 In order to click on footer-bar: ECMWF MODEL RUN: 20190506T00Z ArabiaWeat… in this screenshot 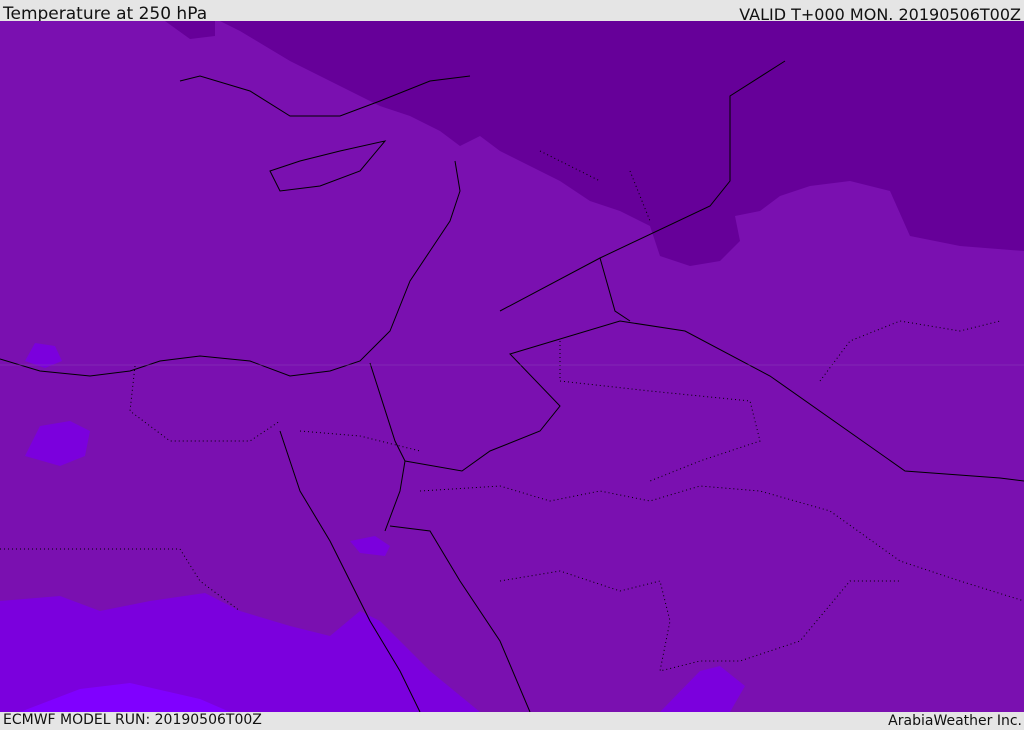, I will do `click(512, 720)`.